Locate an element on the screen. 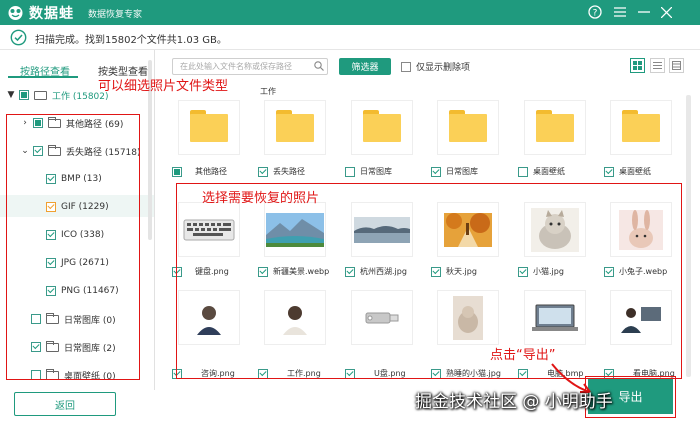 This screenshot has width=700, height=427. search-icon is located at coordinates (319, 66).